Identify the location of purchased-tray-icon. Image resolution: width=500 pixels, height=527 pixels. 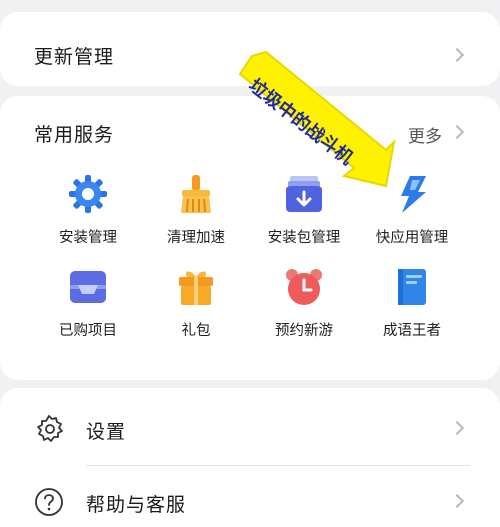
(88, 287).